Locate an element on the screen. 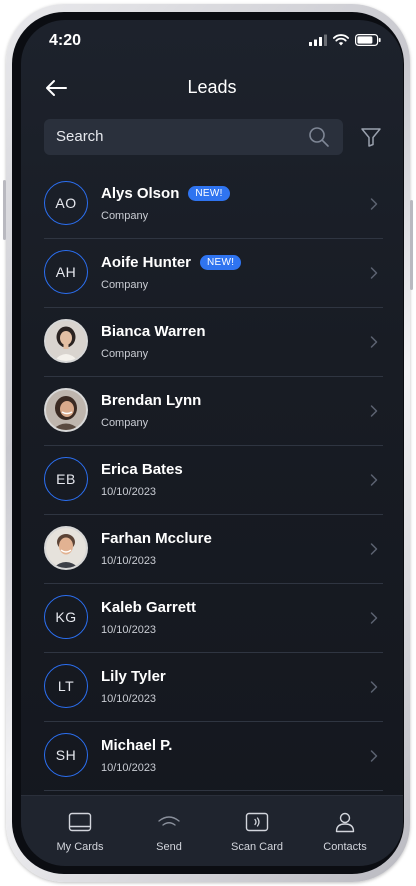 The image size is (416, 886). side-button-right is located at coordinates (411, 245).